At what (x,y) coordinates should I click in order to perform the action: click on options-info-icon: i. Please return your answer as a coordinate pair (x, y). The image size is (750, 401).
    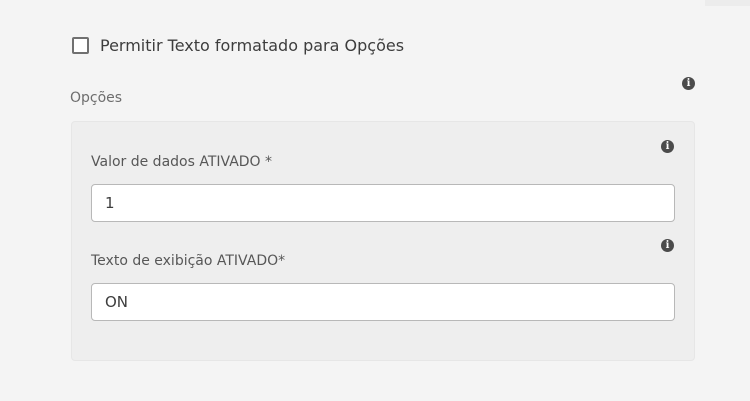
    Looking at the image, I should click on (688, 83).